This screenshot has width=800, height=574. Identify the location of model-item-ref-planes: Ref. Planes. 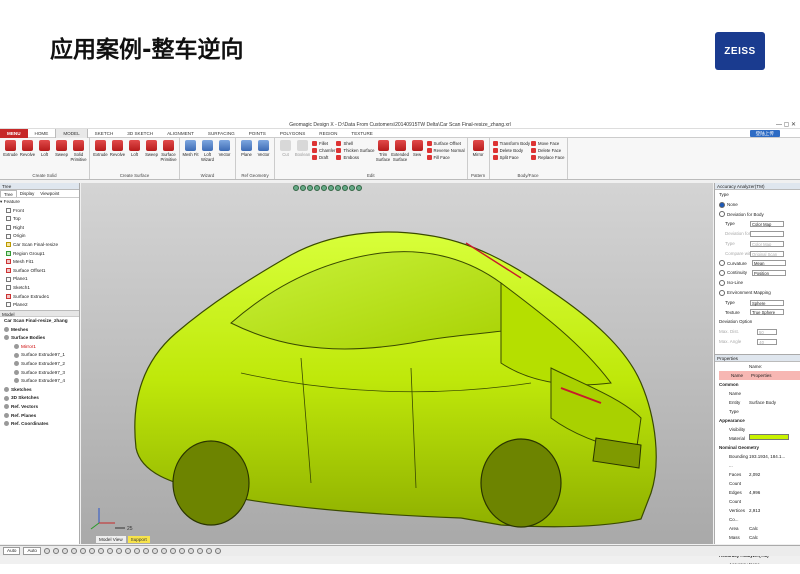
(39, 416).